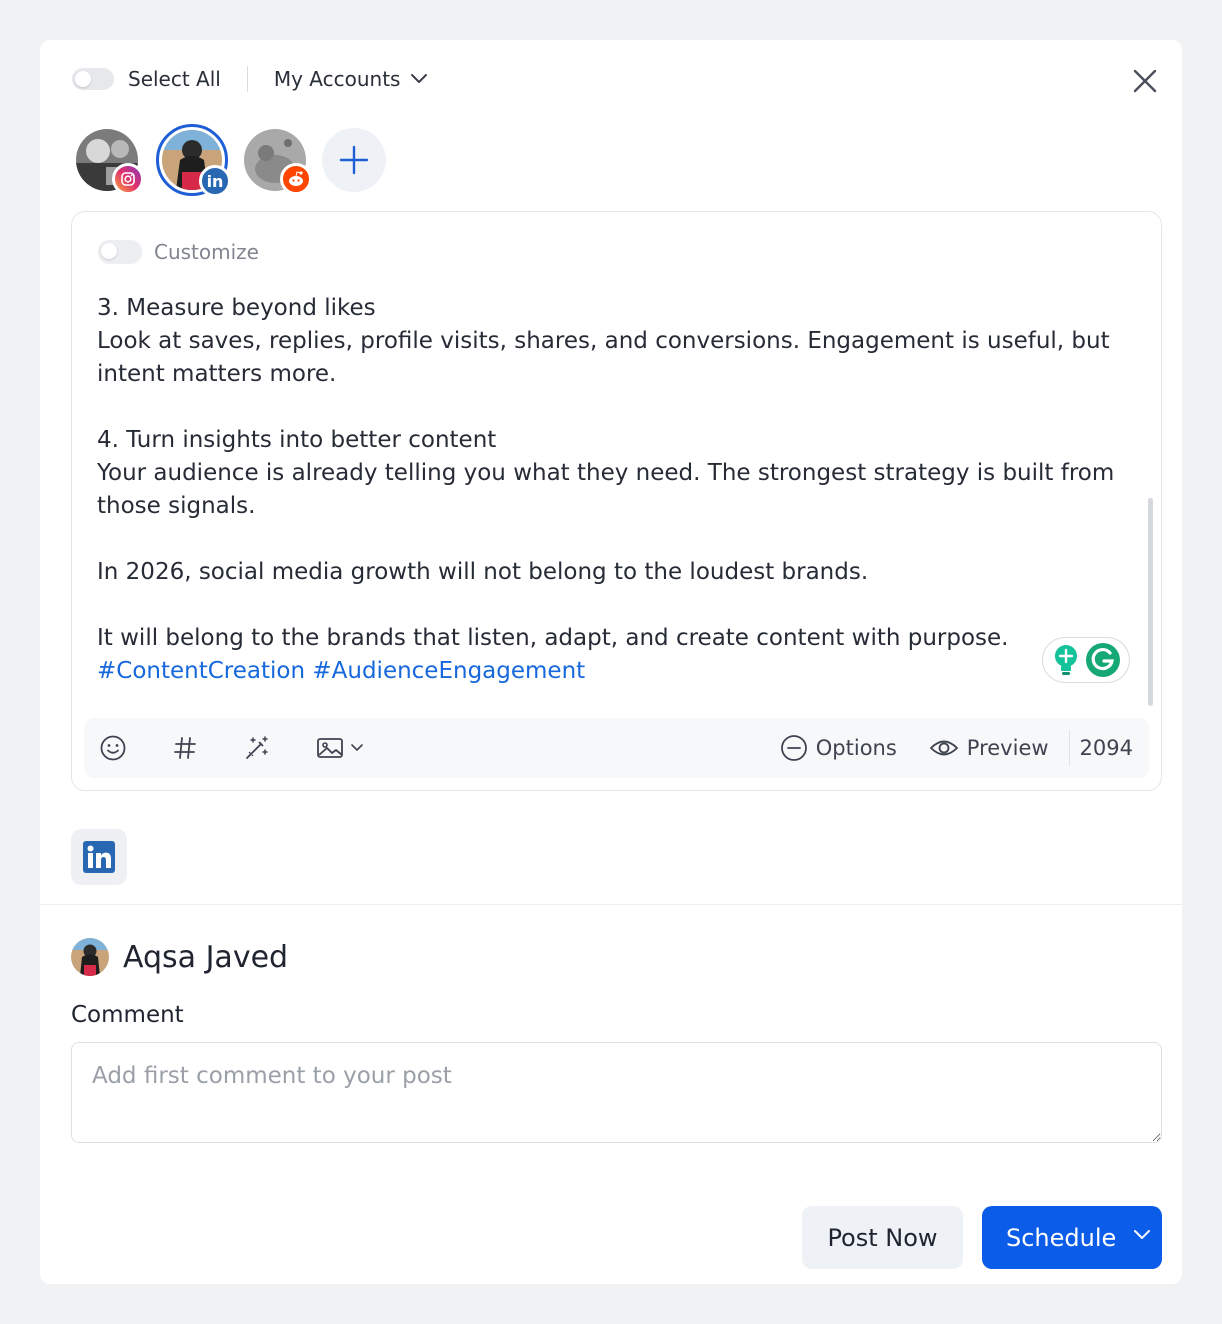  I want to click on schedule-button: Schedule, so click(1072, 1237).